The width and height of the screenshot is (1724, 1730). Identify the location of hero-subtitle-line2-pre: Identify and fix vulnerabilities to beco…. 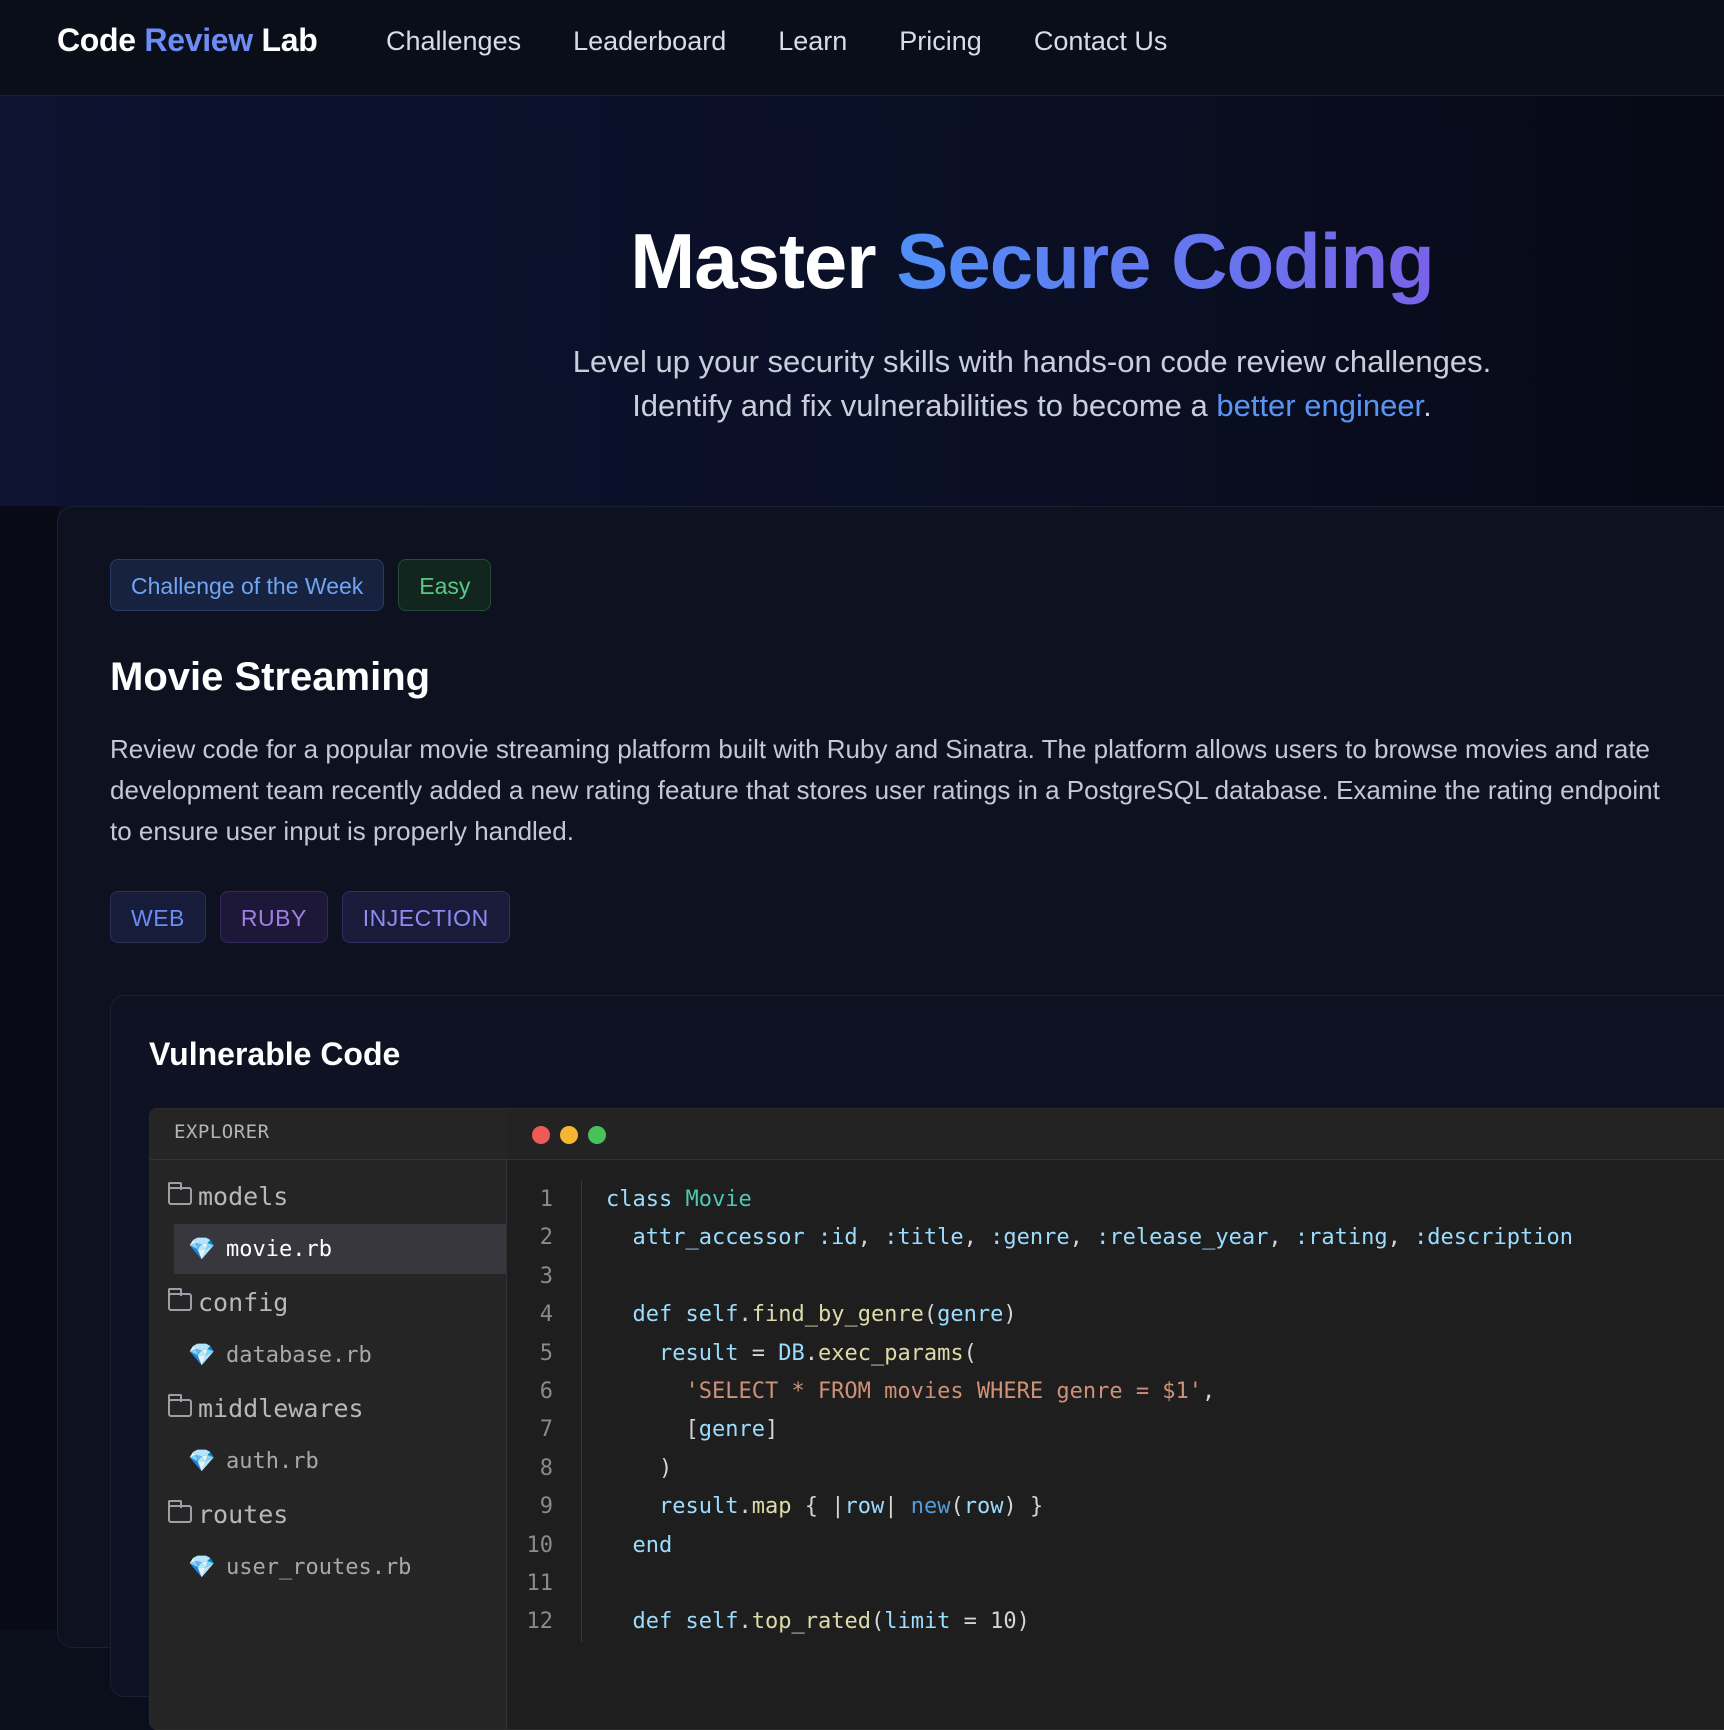
(924, 405).